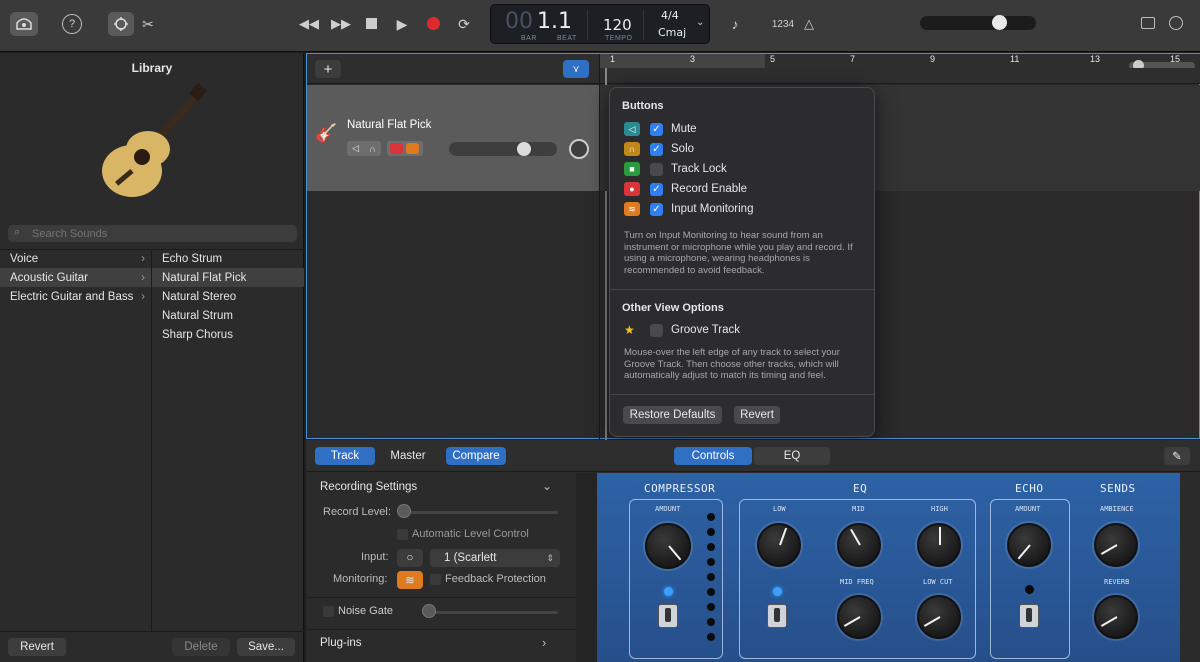  Describe the element at coordinates (656, 129) in the screenshot. I see `mute-checkbox: ✓` at that location.